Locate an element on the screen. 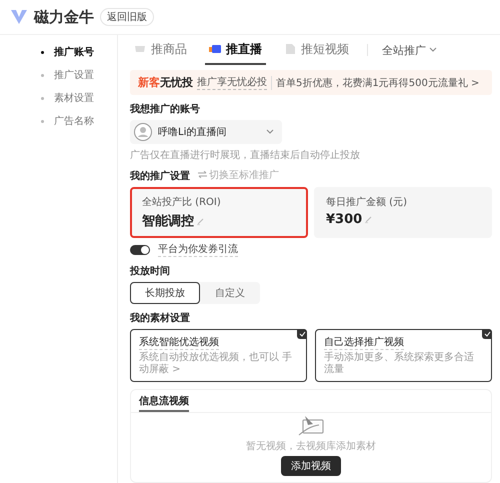 The image size is (500, 483). sidebar-item: 广告名称 is located at coordinates (72, 121).